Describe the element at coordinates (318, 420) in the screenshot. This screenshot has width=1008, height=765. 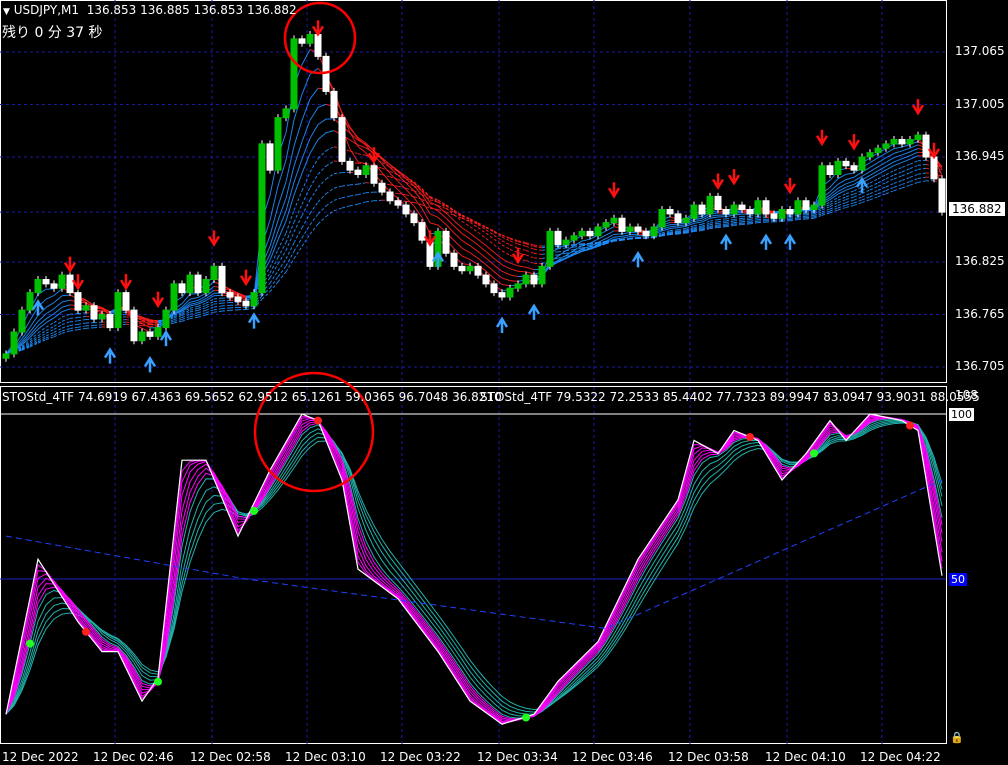
I see `sell-signal-dot` at that location.